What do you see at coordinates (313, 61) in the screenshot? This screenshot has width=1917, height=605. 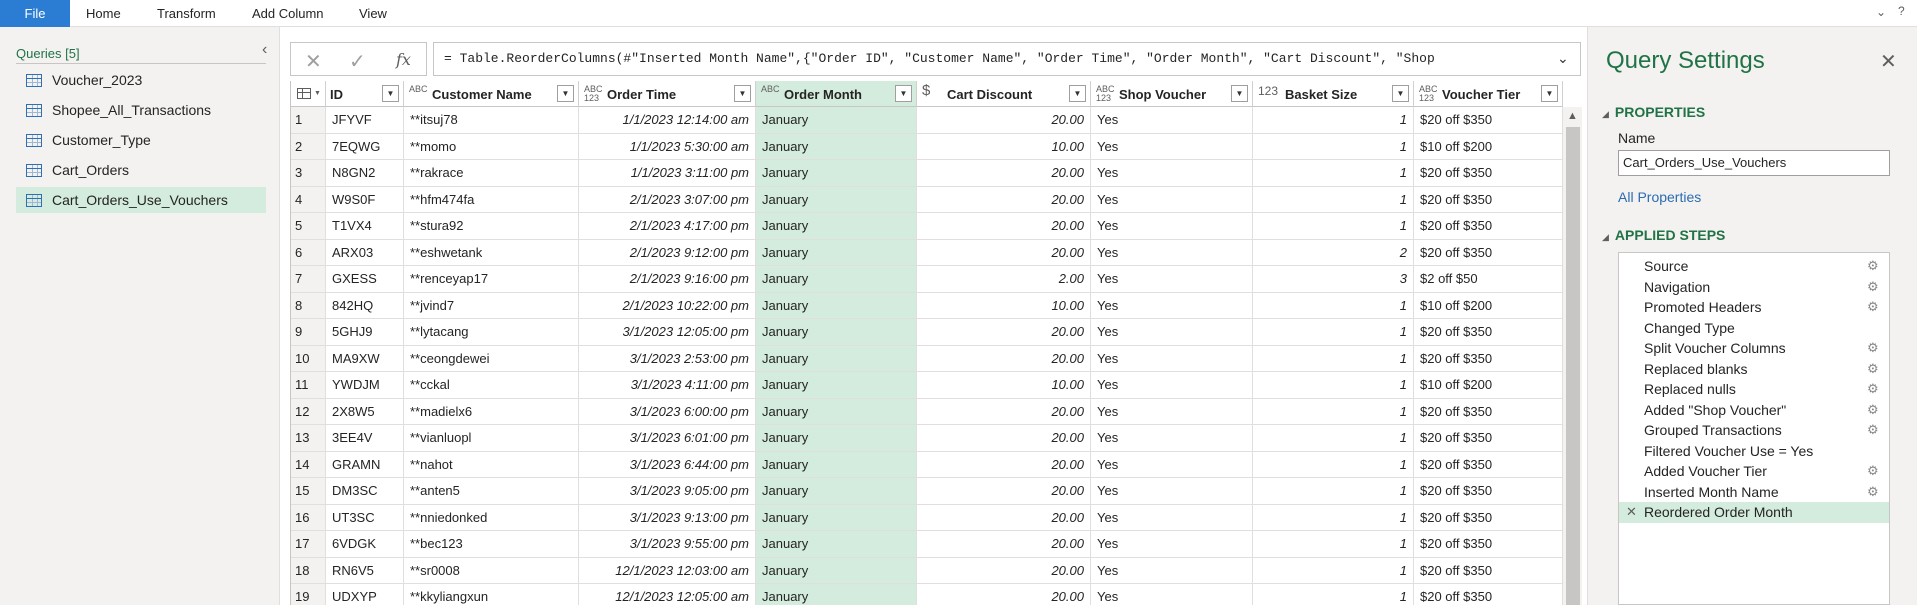 I see `cancel-formula-icon: ✕` at bounding box center [313, 61].